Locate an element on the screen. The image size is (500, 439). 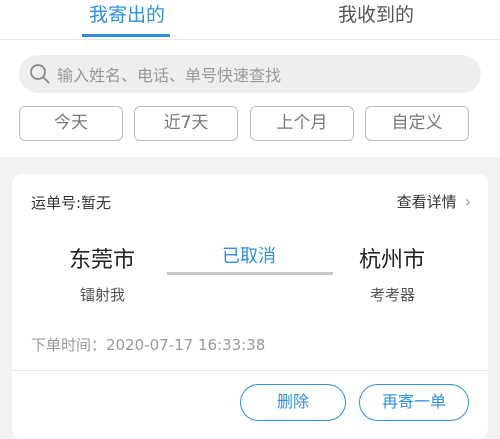
receiver-name: 考考器 is located at coordinates (393, 295).